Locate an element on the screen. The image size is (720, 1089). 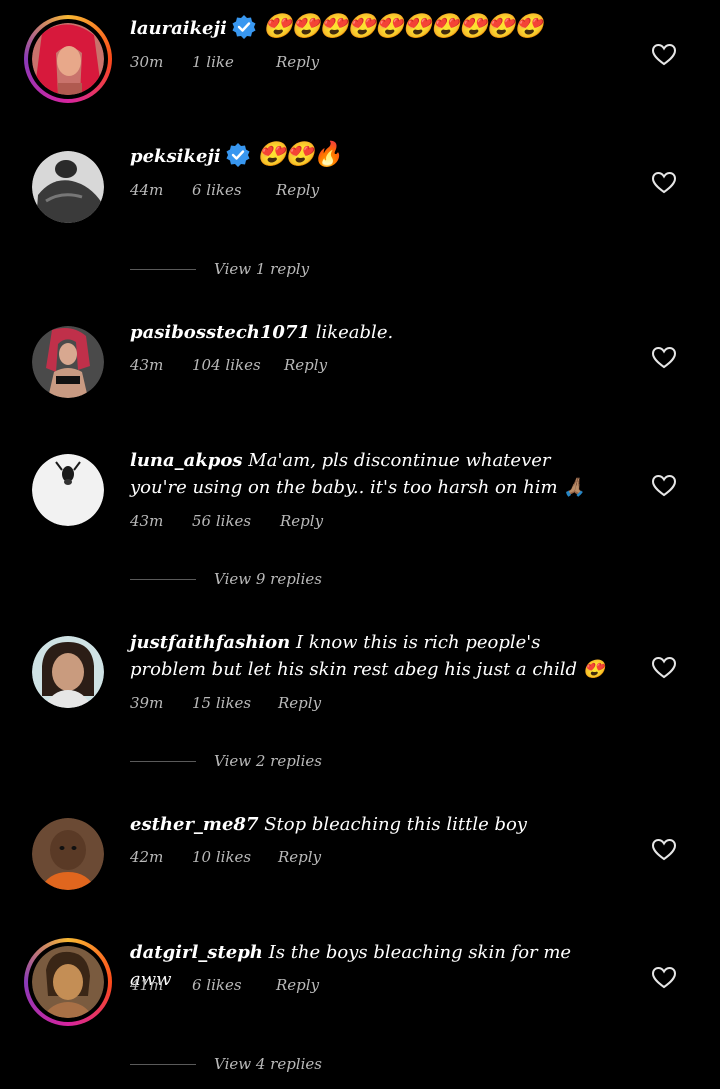
comment-text-block: lauraikeji 😍😍😍😍😍😍😍😍😍😍 is located at coordinates (370, 27).